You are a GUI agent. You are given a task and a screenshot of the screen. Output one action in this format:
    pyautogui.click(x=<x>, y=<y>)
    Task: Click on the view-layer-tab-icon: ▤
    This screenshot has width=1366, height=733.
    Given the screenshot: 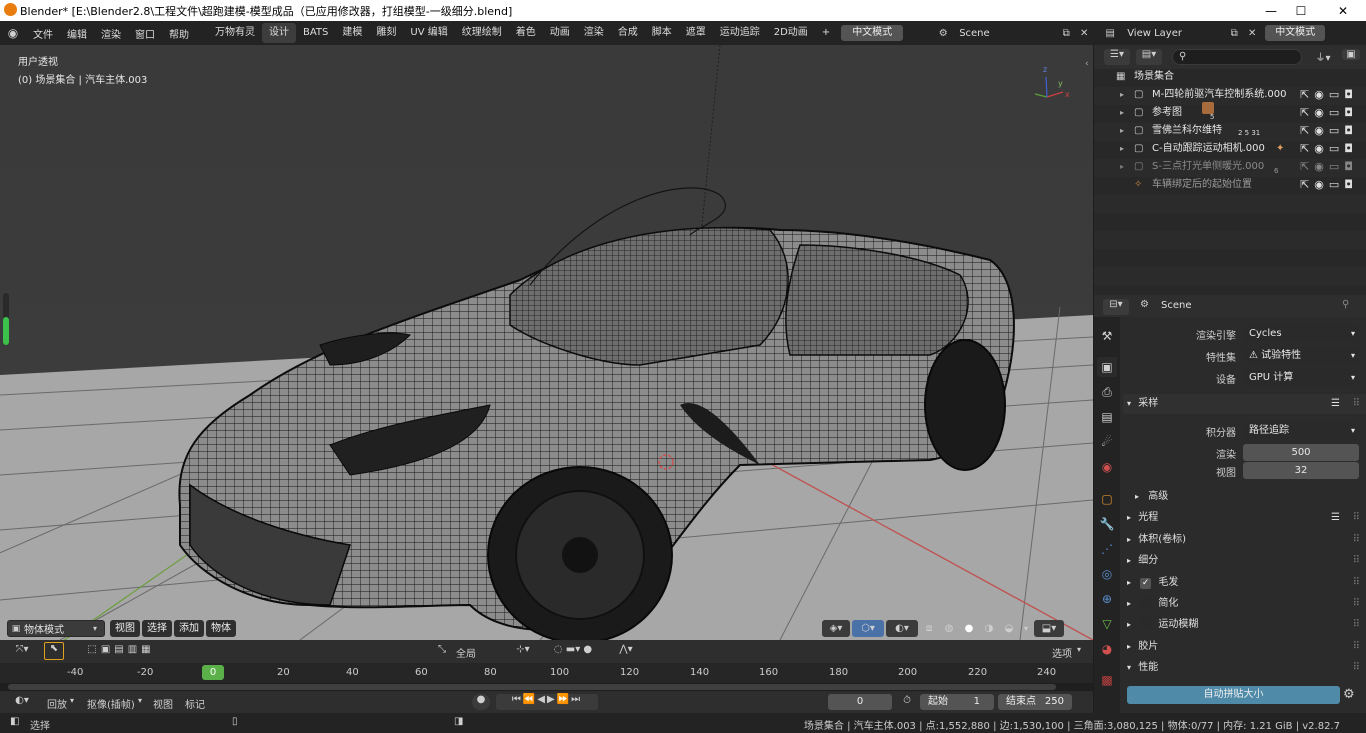 What is the action you would take?
    pyautogui.click(x=1107, y=417)
    